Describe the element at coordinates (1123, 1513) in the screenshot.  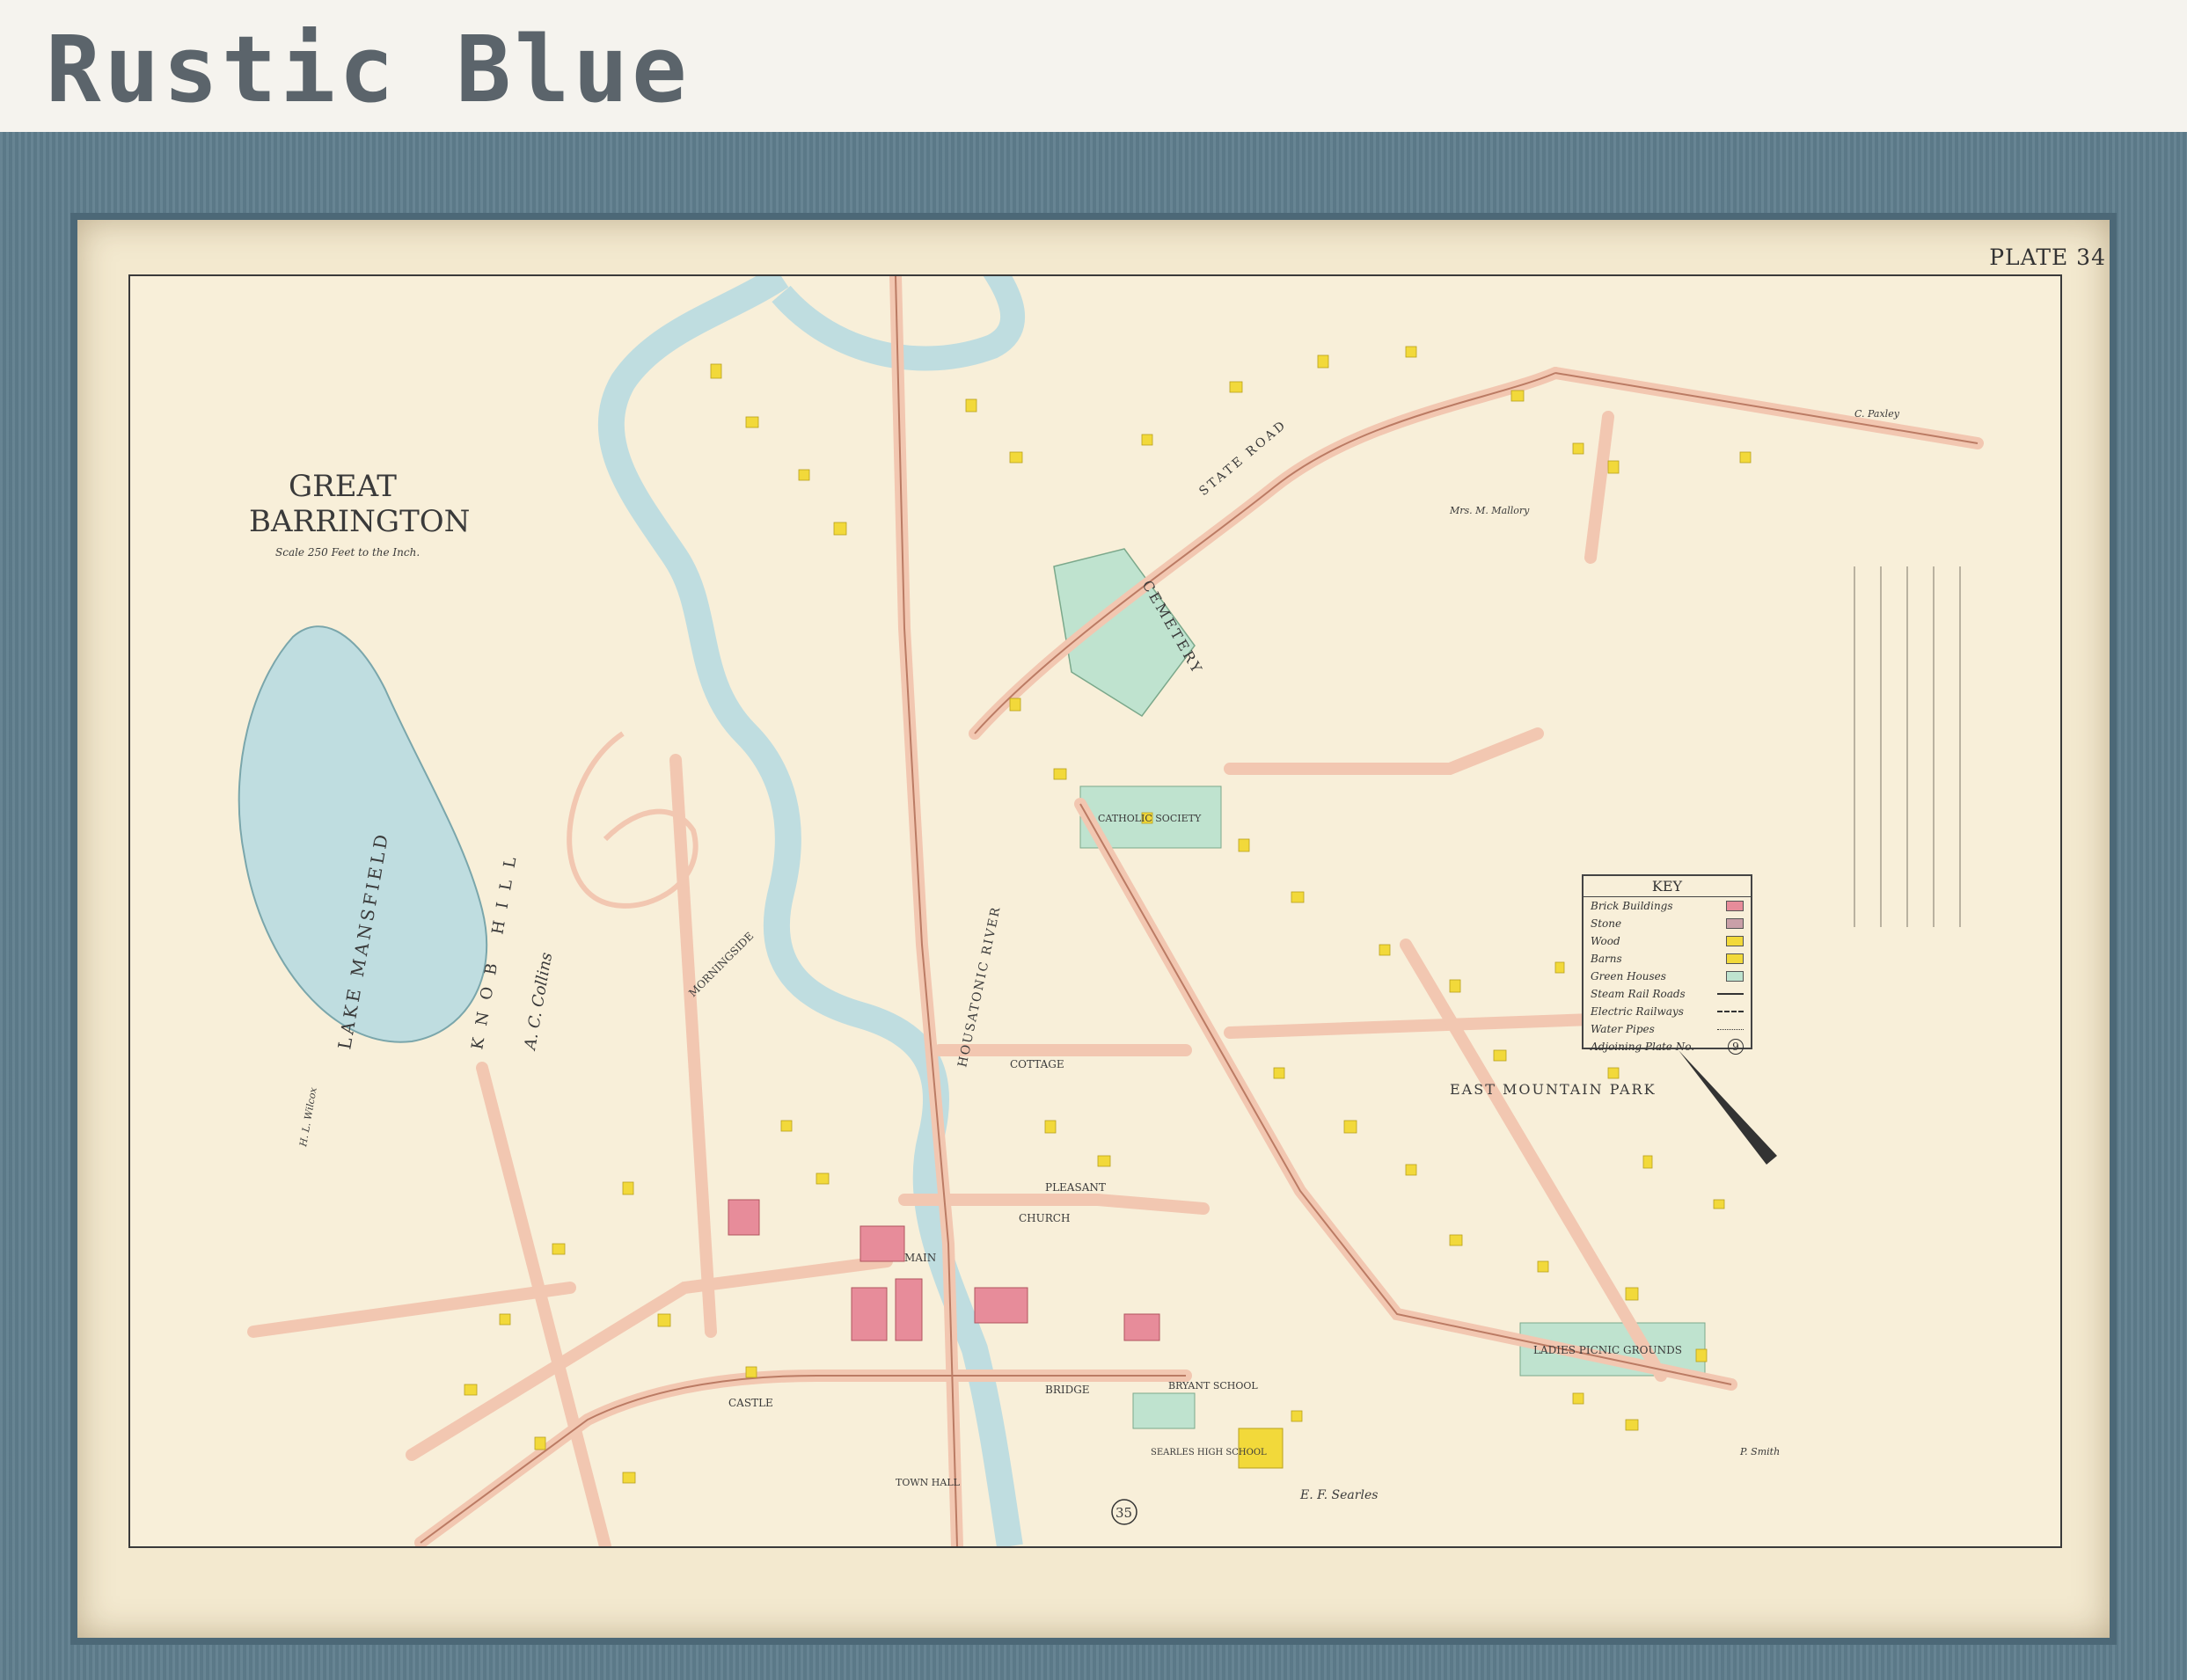
I see `adjoining-plate-number: 35` at that location.